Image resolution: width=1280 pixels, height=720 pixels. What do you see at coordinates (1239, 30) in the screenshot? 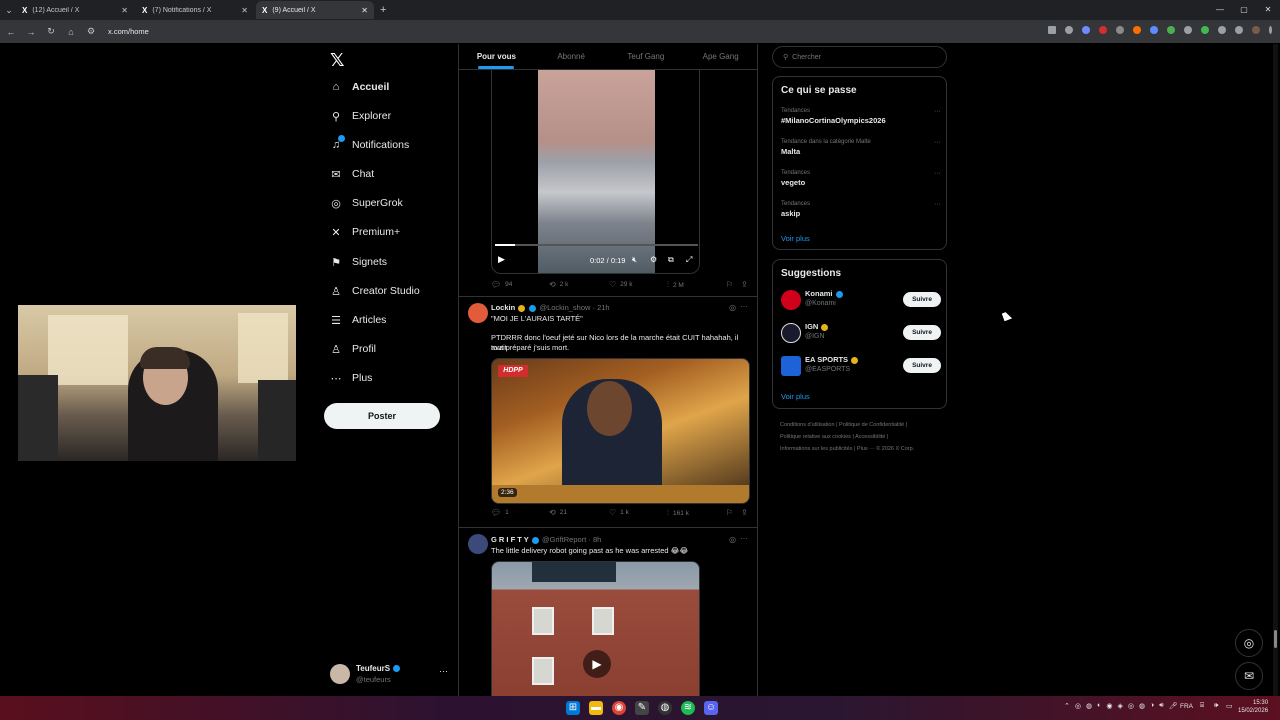
I see `sidebar-icon` at bounding box center [1239, 30].